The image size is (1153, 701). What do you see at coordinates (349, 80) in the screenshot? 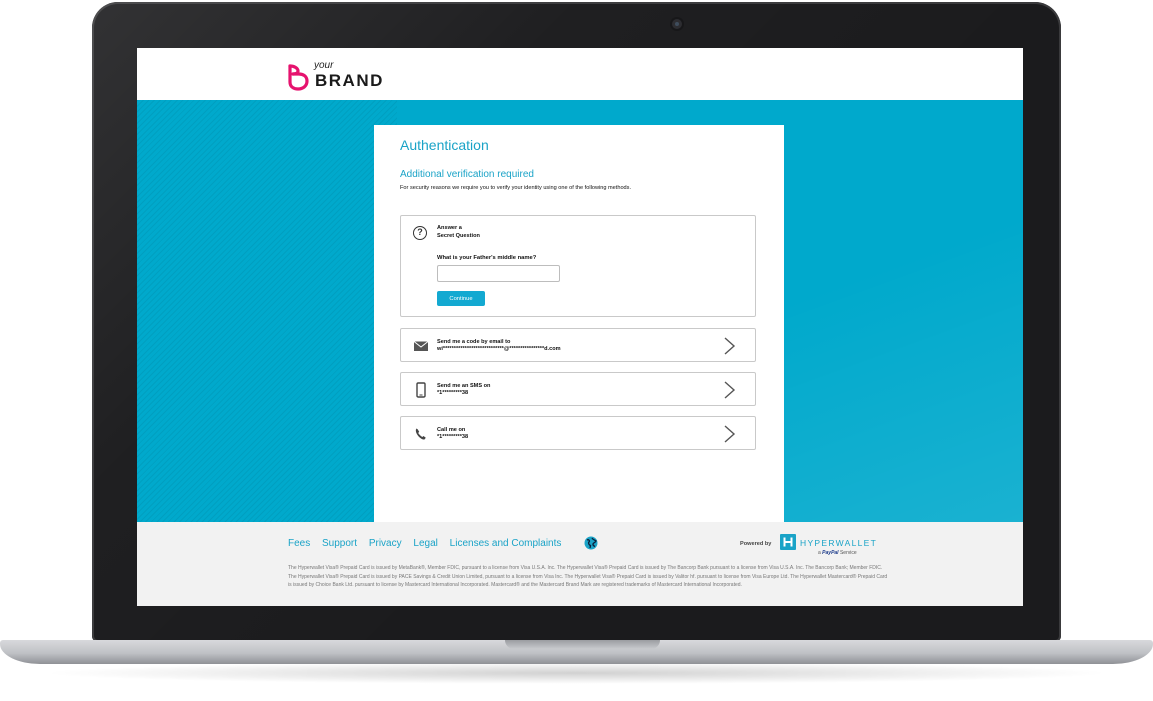
I see `brand-logo-name: BRAND` at bounding box center [349, 80].